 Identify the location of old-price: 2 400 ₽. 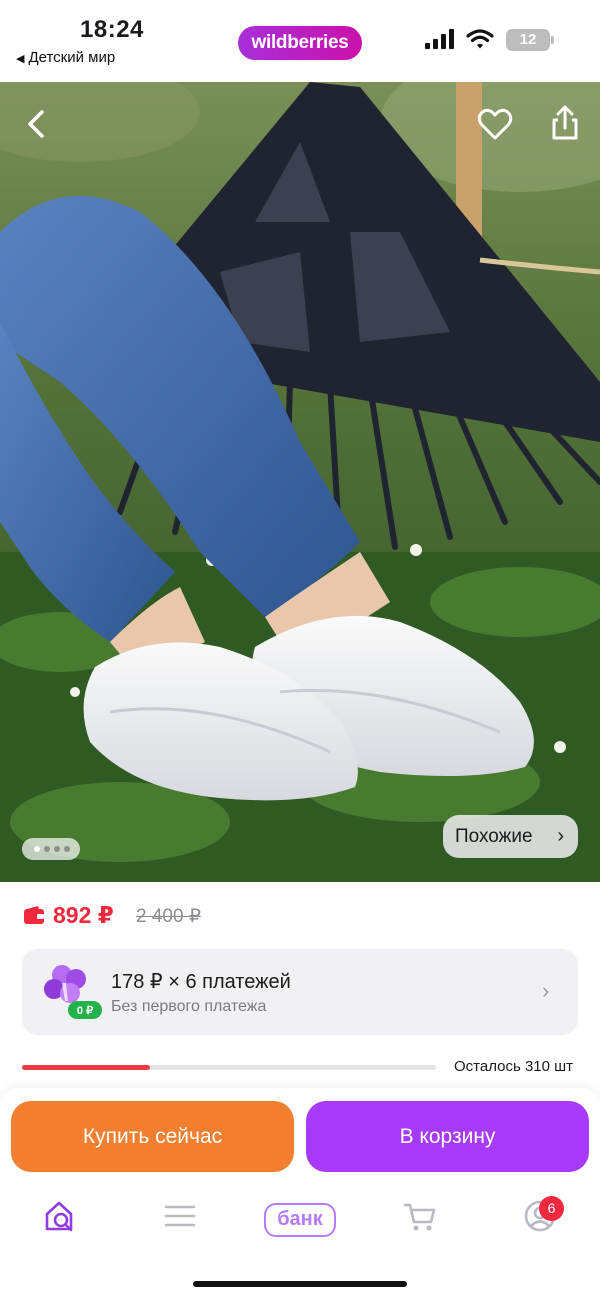
(168, 916).